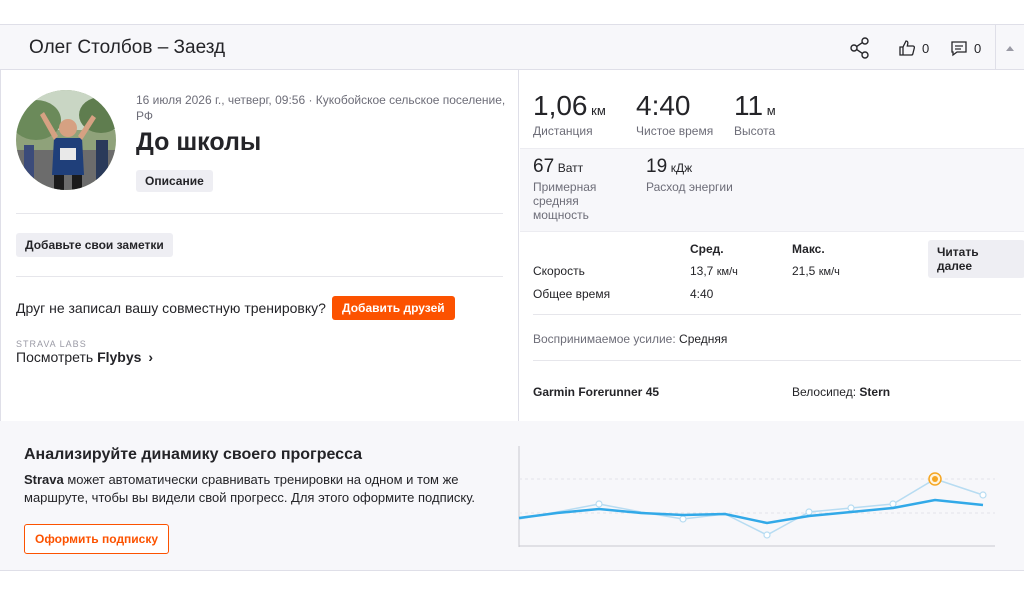 The width and height of the screenshot is (1024, 591). I want to click on page-title: Олег Столбов – Заезд, so click(127, 47).